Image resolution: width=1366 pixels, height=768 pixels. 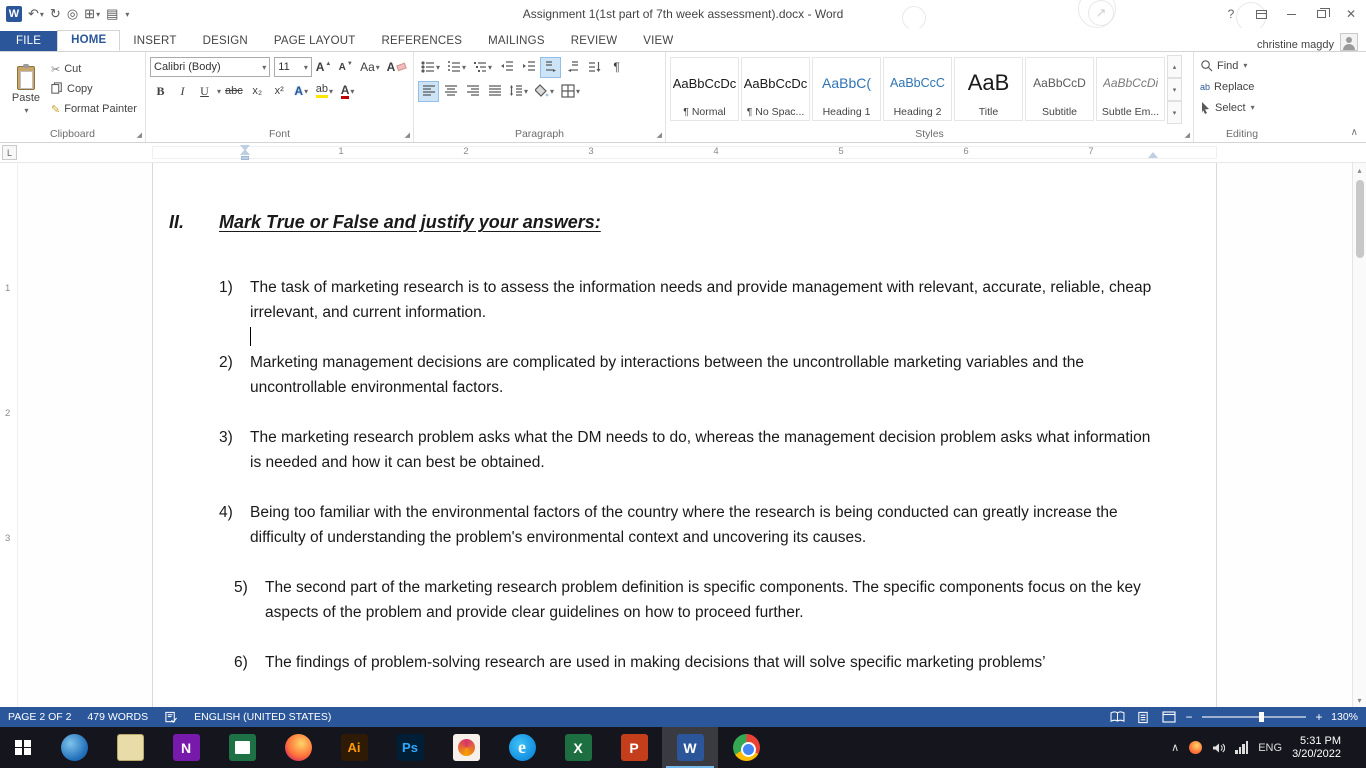 I want to click on superscript-button: x², so click(x=279, y=91).